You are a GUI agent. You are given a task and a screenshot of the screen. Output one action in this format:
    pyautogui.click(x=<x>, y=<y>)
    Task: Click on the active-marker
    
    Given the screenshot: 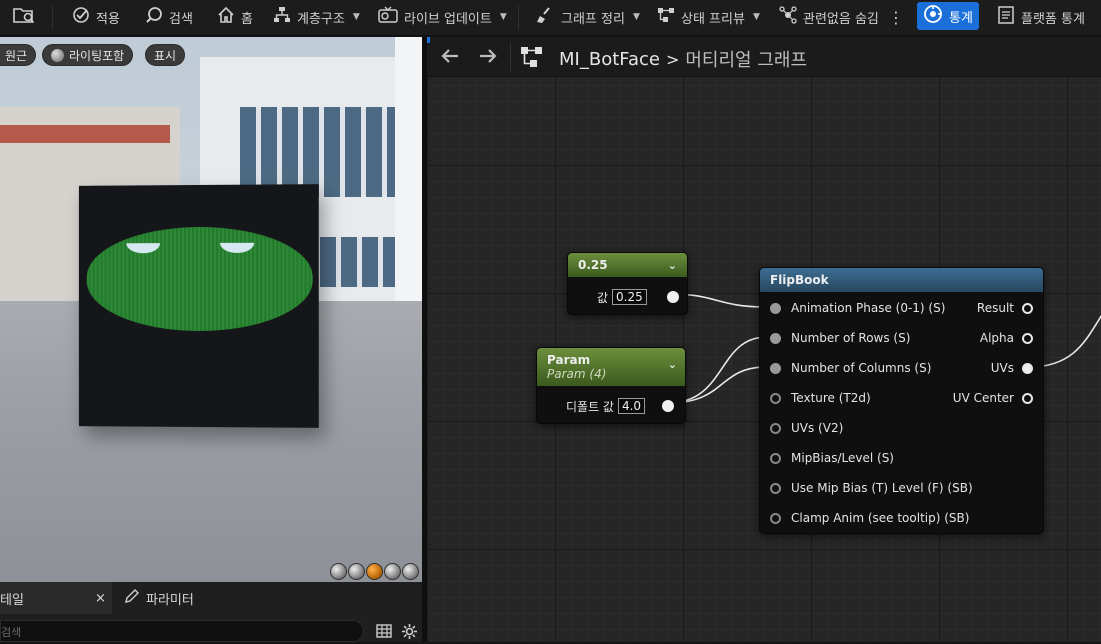 What is the action you would take?
    pyautogui.click(x=428, y=40)
    